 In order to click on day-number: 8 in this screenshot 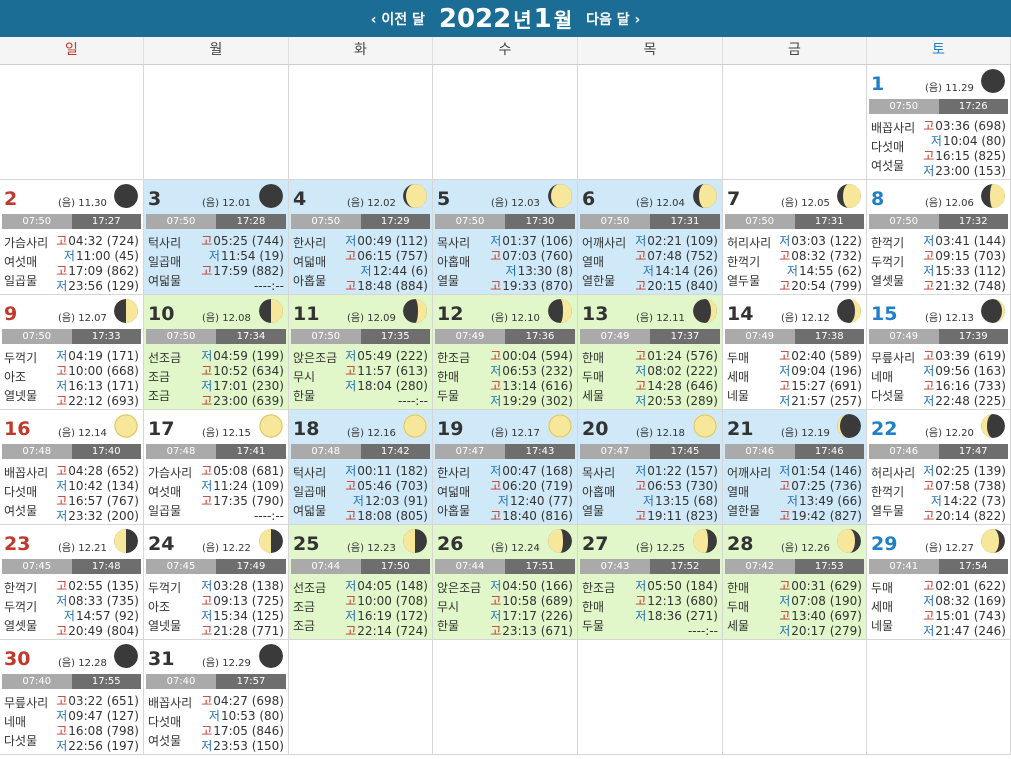, I will do `click(878, 199)`.